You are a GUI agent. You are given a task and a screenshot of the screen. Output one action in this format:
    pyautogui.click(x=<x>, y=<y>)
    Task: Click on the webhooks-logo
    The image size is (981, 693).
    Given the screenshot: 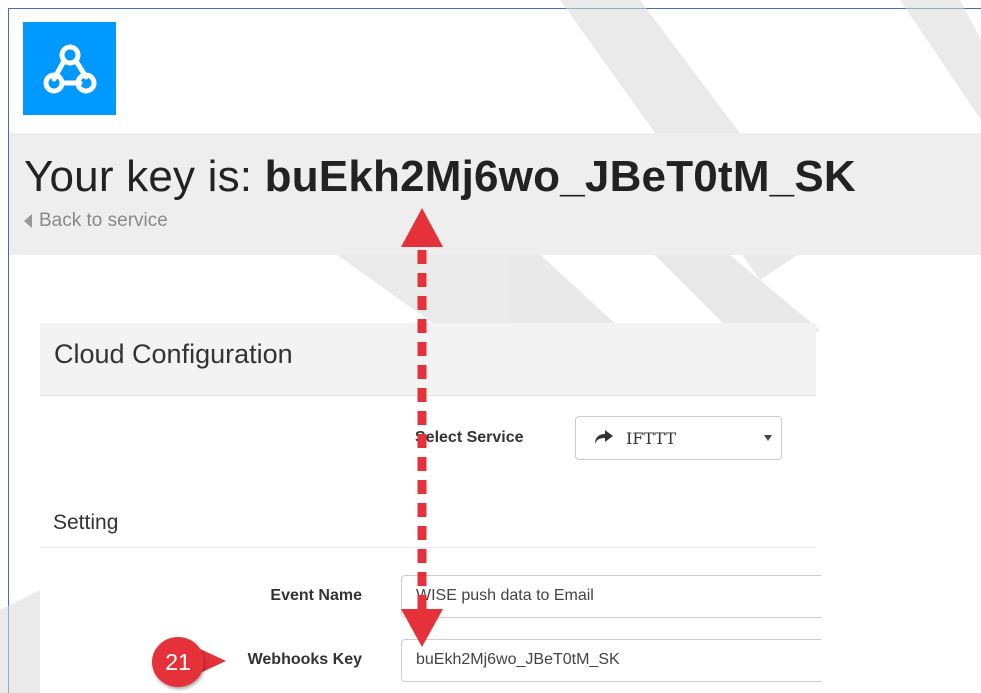 What is the action you would take?
    pyautogui.click(x=69, y=68)
    